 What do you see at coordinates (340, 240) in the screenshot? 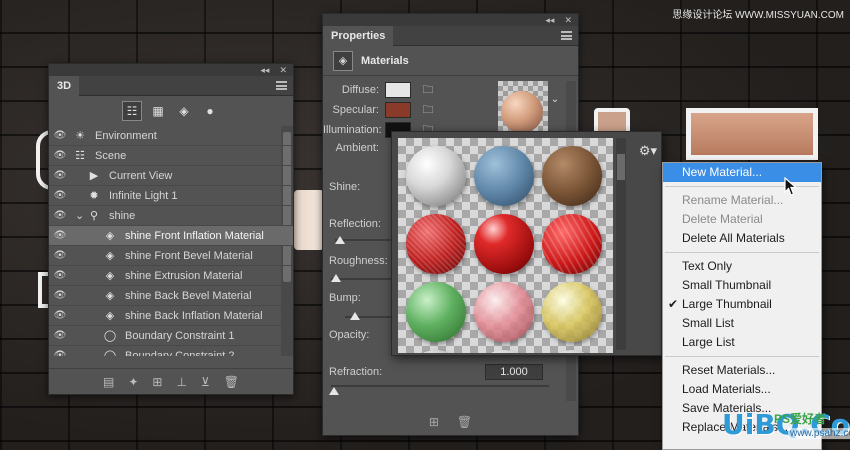
I see `reflection-slider-knob` at bounding box center [340, 240].